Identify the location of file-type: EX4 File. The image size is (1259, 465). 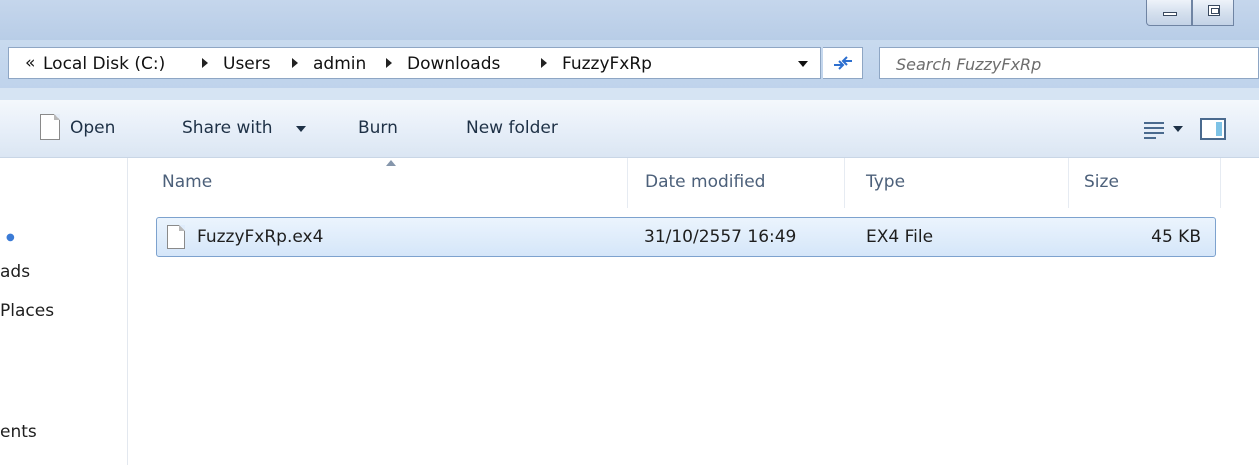
(900, 237).